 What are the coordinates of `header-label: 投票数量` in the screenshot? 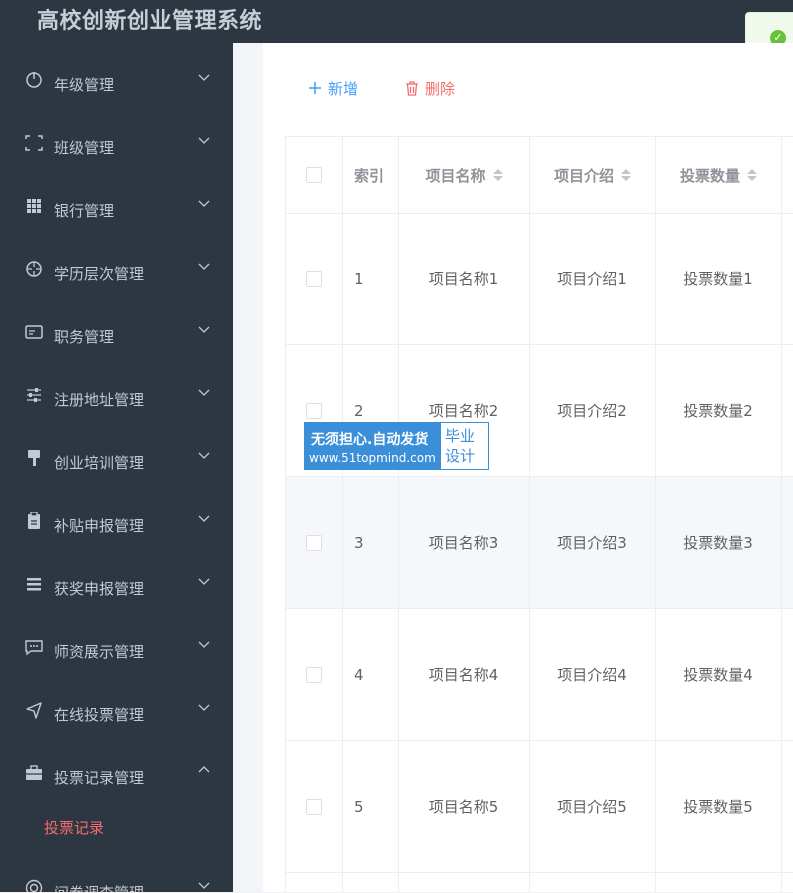 It's located at (709, 175).